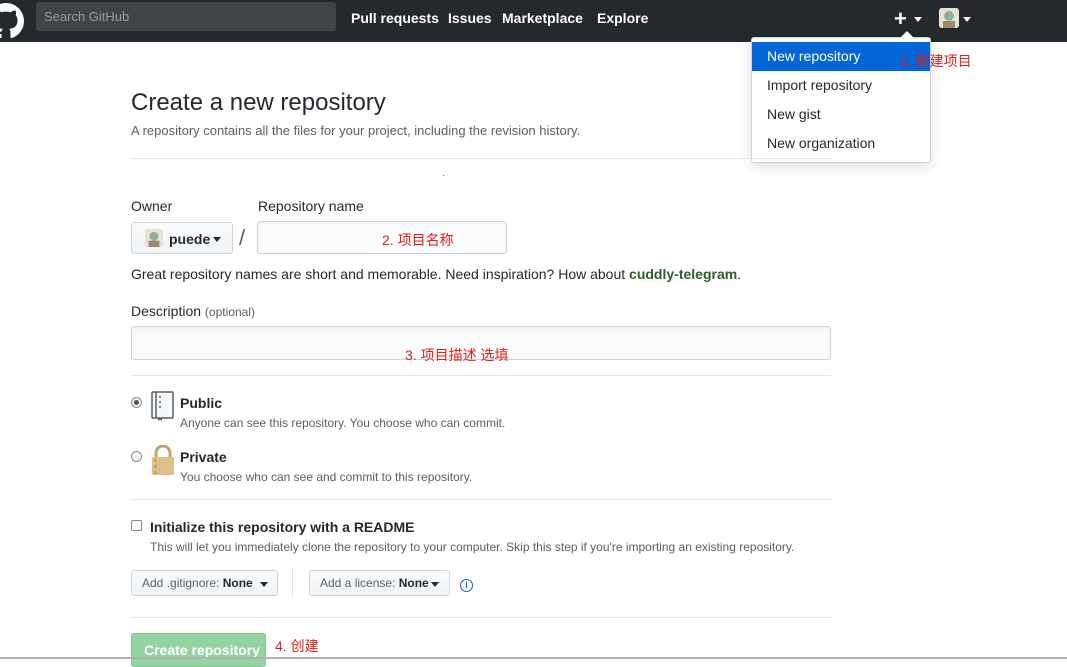 Image resolution: width=1067 pixels, height=667 pixels. I want to click on nav-issues: Issues, so click(470, 18).